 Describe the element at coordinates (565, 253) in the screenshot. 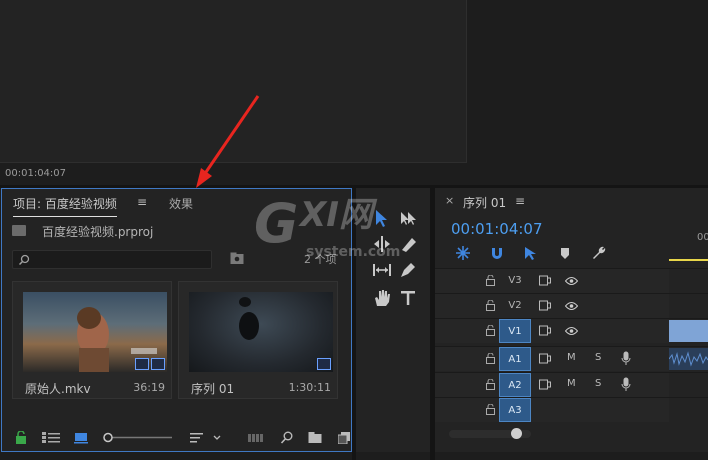

I see `add-marker-icon` at that location.